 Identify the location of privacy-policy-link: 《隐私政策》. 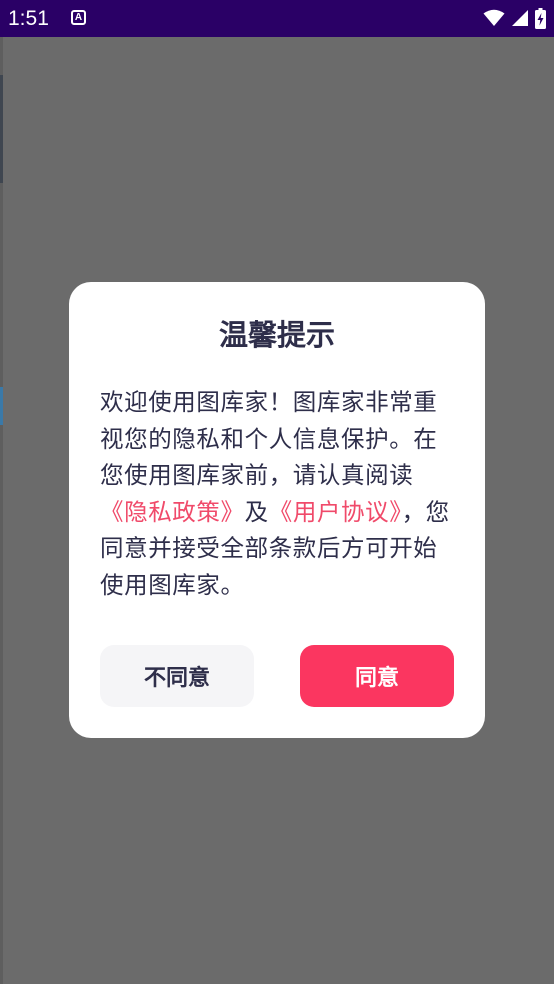
(172, 512).